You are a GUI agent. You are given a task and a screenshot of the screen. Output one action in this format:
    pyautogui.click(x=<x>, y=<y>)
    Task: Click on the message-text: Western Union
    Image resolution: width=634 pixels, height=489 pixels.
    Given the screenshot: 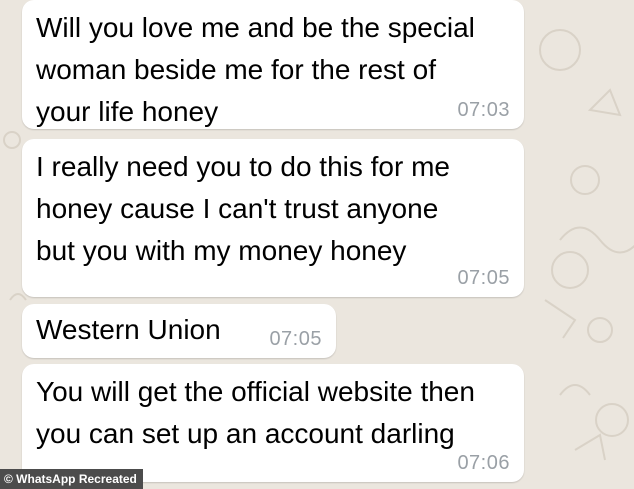 What is the action you would take?
    pyautogui.click(x=128, y=329)
    